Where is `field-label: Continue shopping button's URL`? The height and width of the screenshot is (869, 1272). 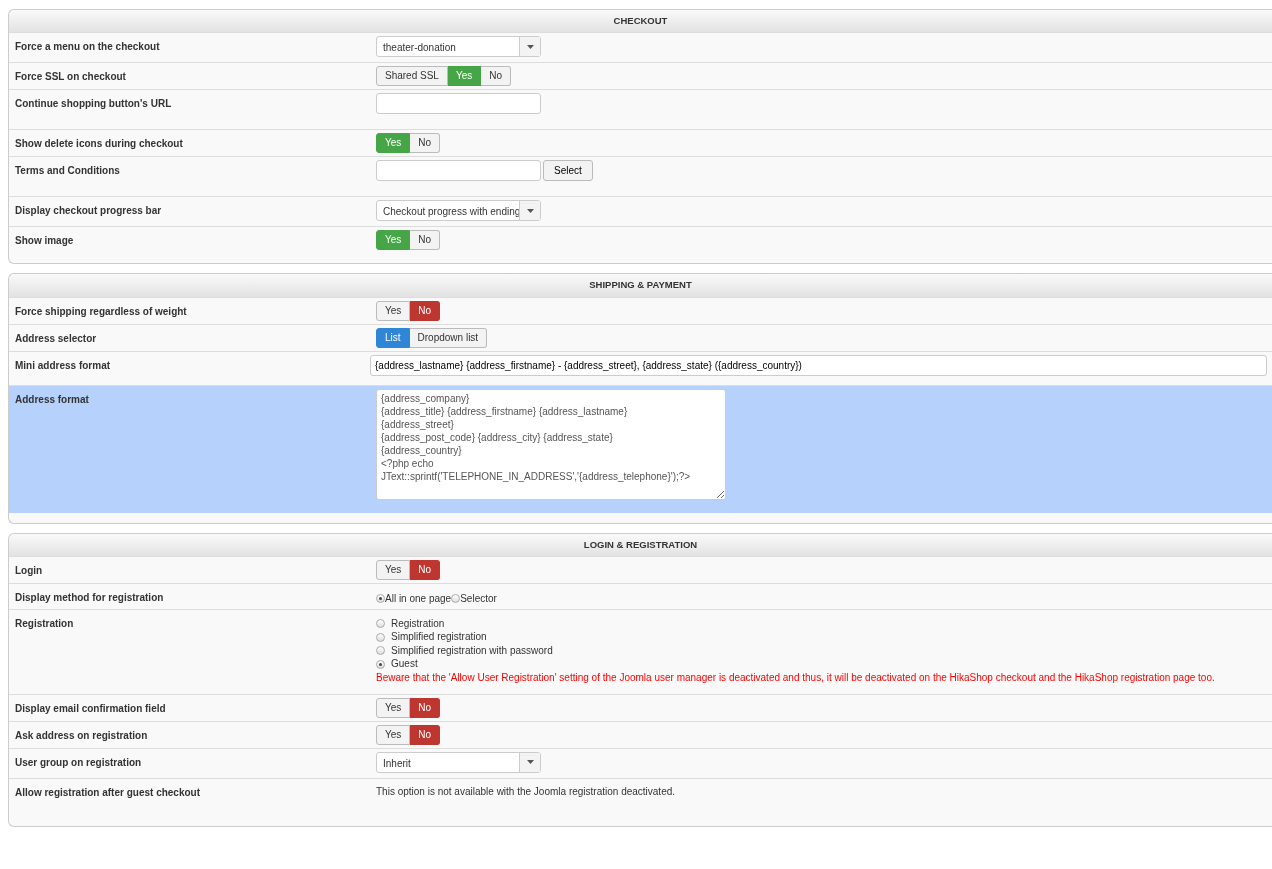
field-label: Continue shopping button's URL is located at coordinates (94, 104).